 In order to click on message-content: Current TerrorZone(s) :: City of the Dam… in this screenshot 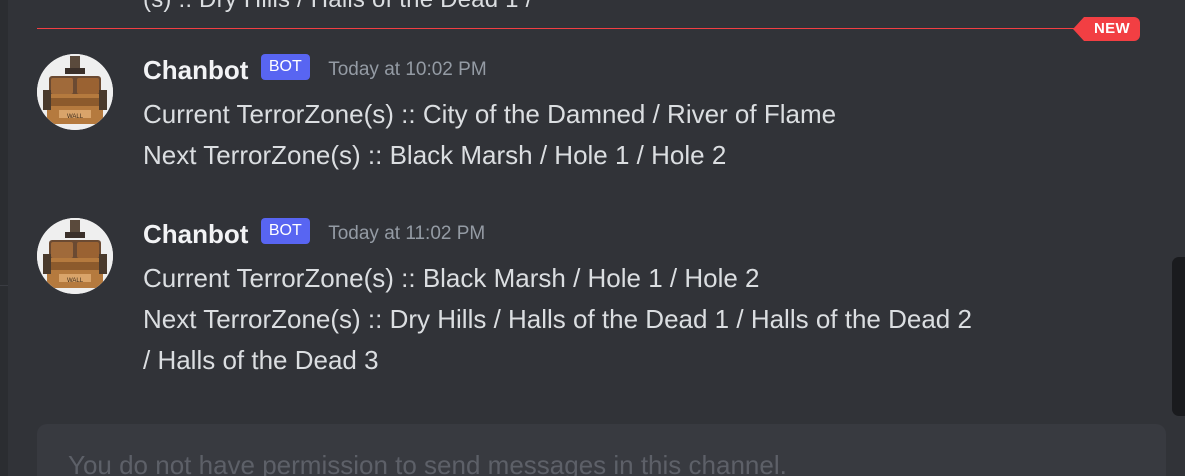, I will do `click(608, 135)`.